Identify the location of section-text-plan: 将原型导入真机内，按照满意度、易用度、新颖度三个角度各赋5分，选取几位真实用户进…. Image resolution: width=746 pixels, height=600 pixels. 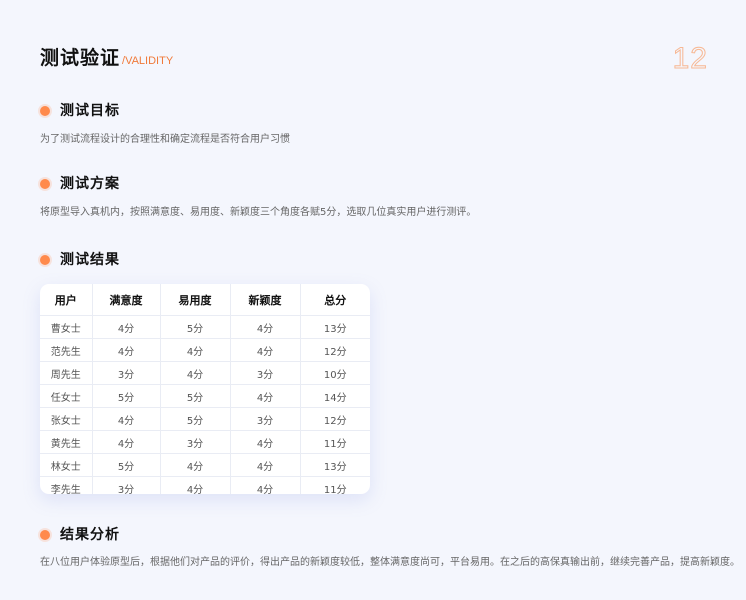
(258, 212).